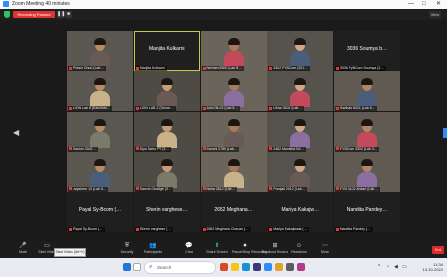 The image size is (447, 277). I want to click on participant-display-name: Manjita Kulkarni, so click(166, 49).